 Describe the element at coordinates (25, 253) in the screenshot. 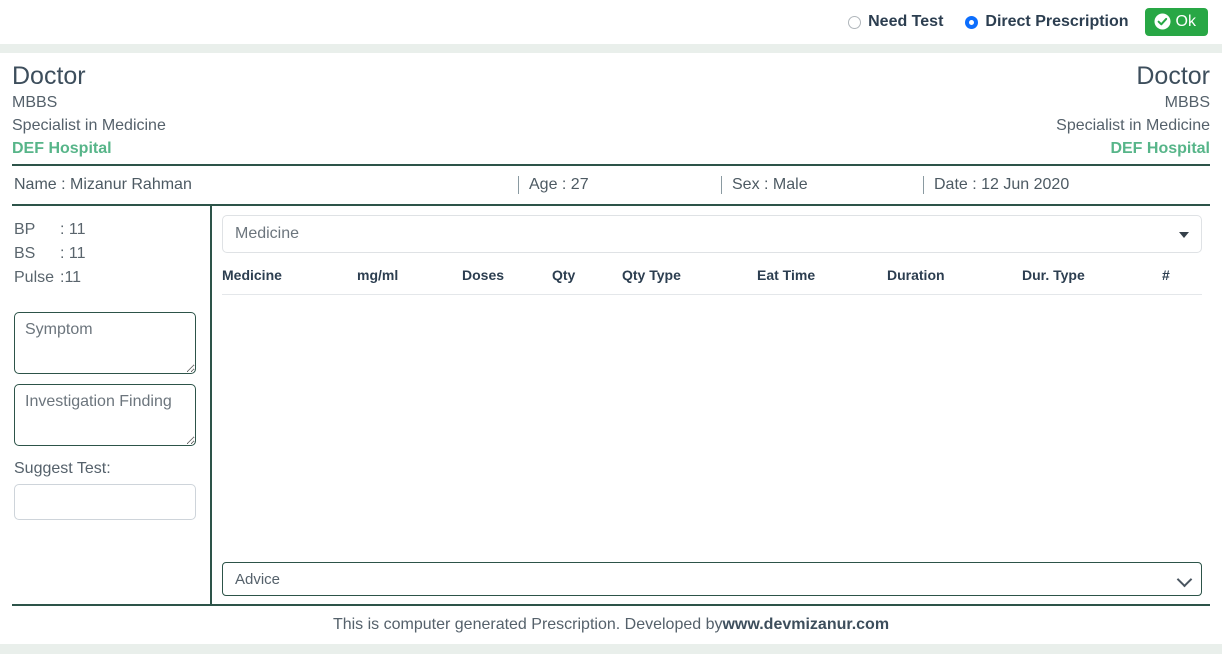

I see `vital-bs-label: BS` at that location.